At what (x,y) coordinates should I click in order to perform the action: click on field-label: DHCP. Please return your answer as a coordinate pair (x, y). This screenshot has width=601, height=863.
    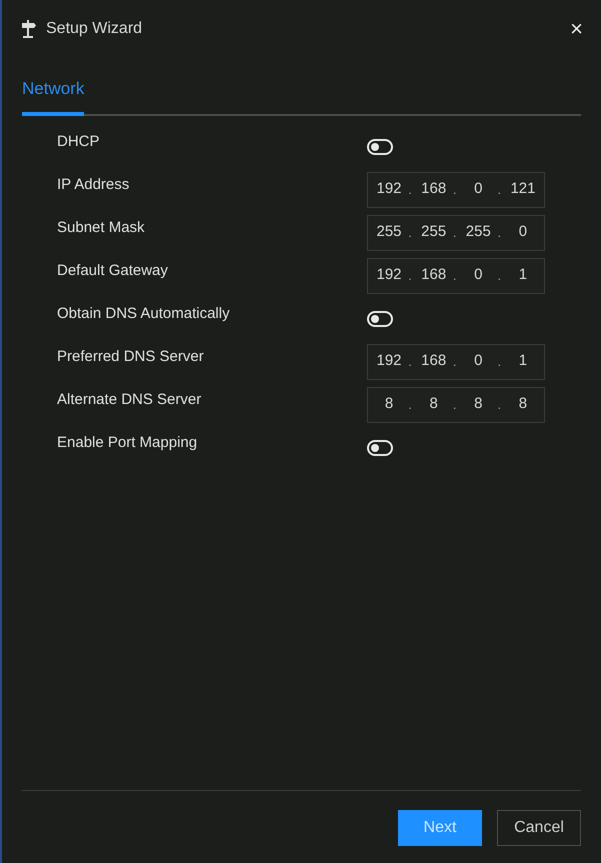
    Looking at the image, I should click on (79, 142).